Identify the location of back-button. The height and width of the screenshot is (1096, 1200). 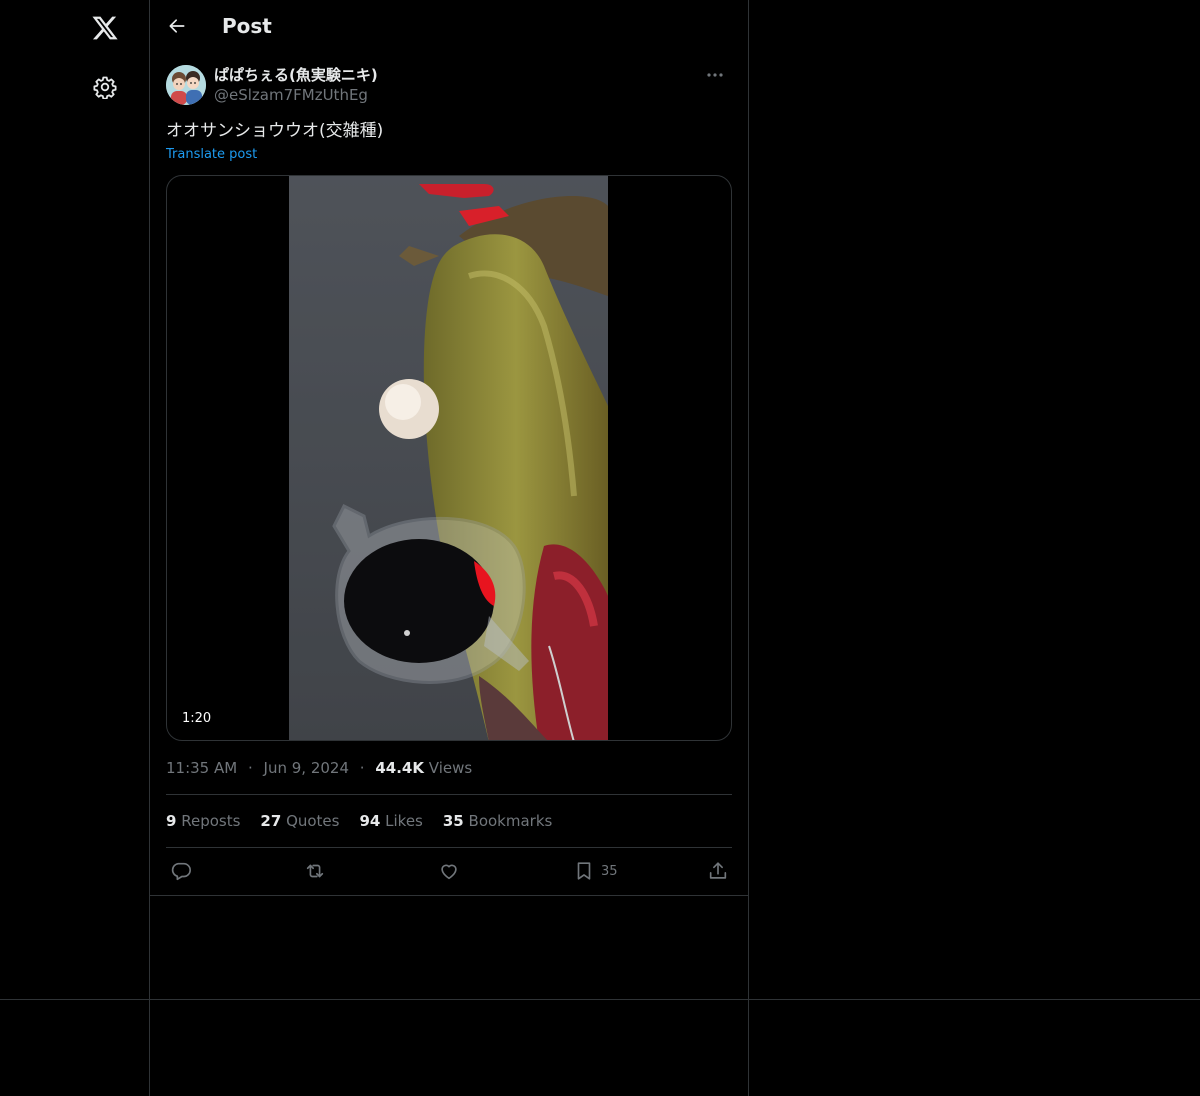
(177, 26).